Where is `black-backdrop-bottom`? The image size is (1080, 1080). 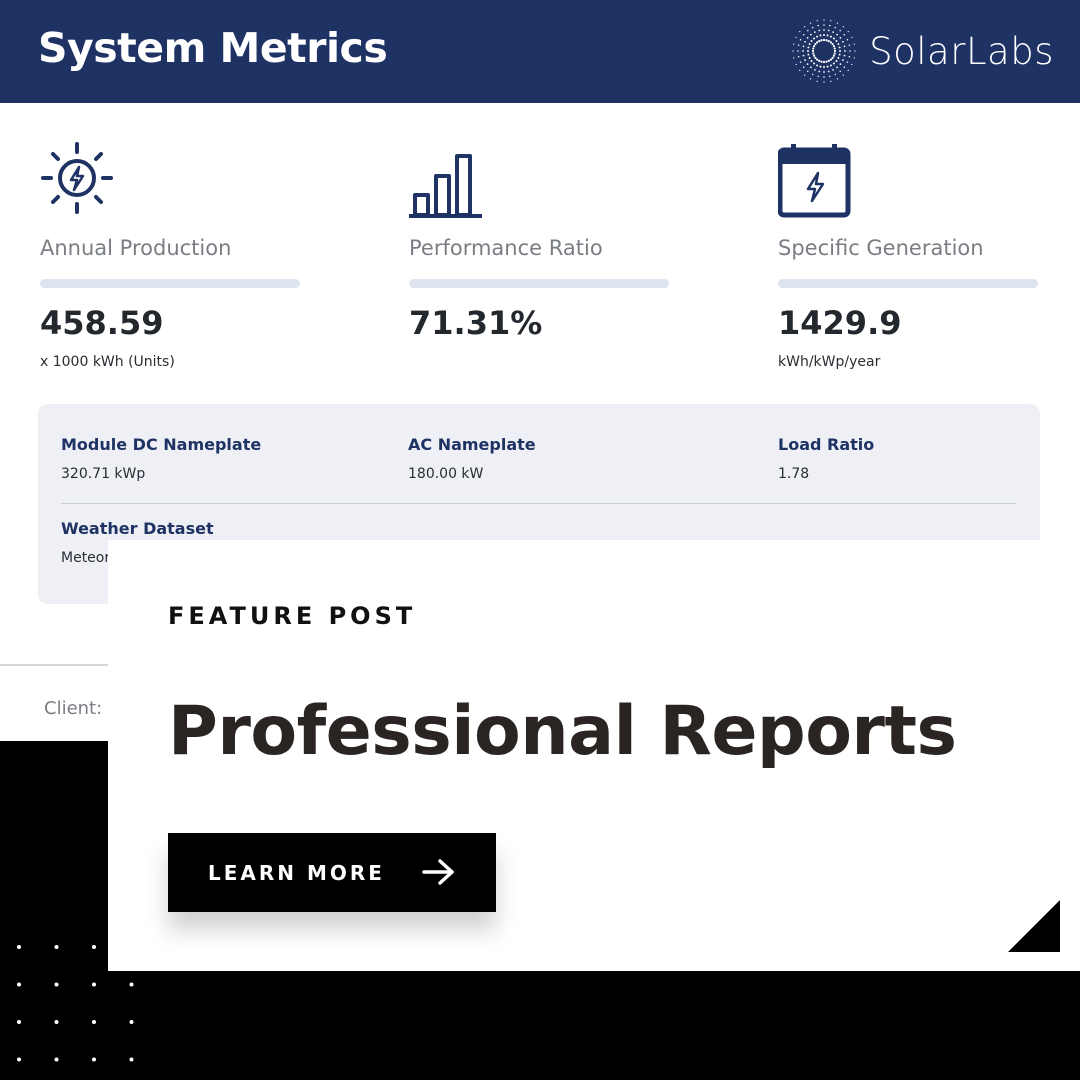
black-backdrop-bottom is located at coordinates (540, 1025).